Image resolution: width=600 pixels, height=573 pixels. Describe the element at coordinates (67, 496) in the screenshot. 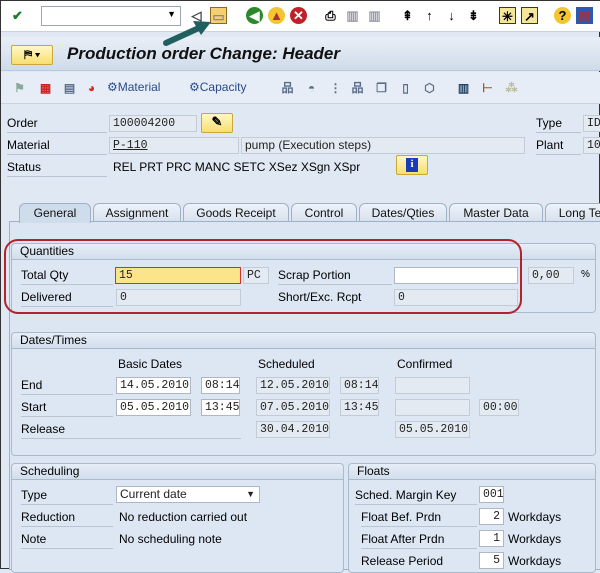

I see `scheduling-type-label: Type` at that location.